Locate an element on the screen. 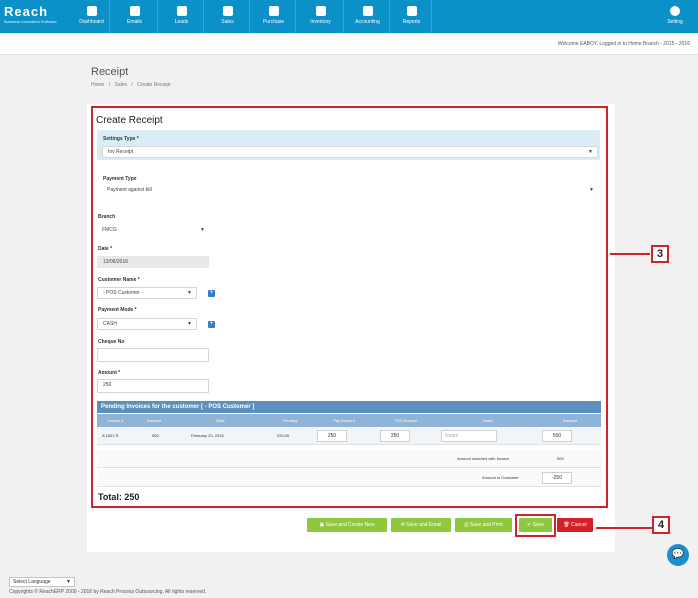  save-and-create-new-button: ▣ Save and Create New is located at coordinates (347, 525).